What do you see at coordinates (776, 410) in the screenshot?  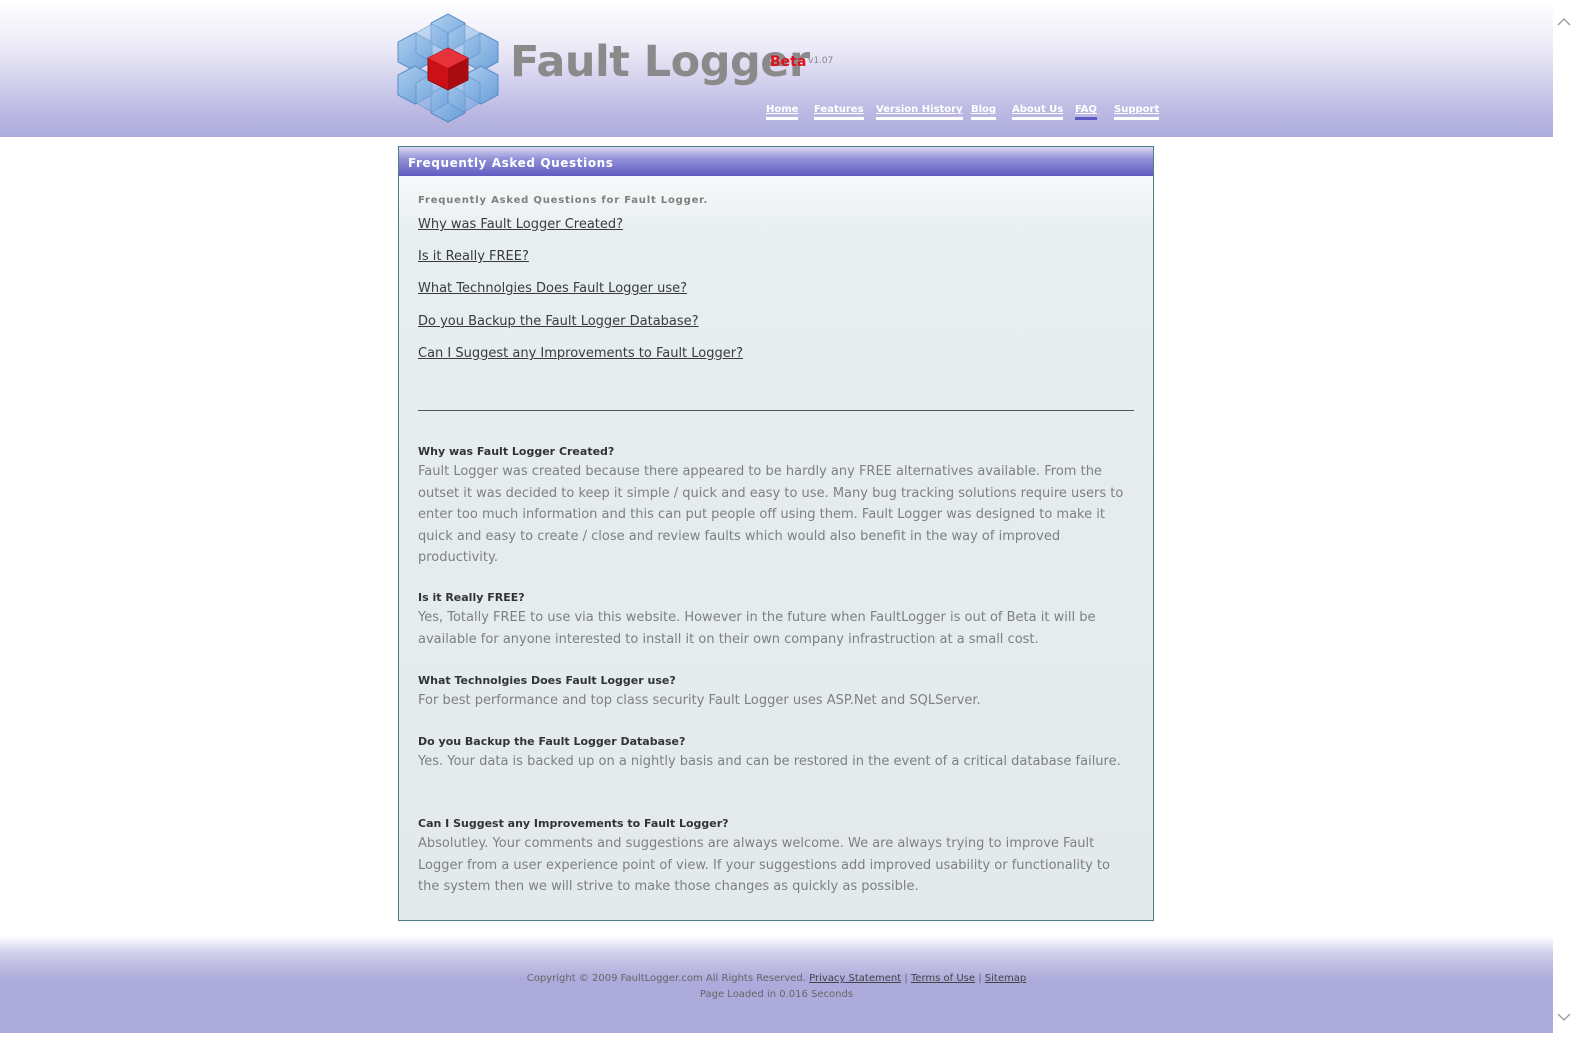 I see `divider` at bounding box center [776, 410].